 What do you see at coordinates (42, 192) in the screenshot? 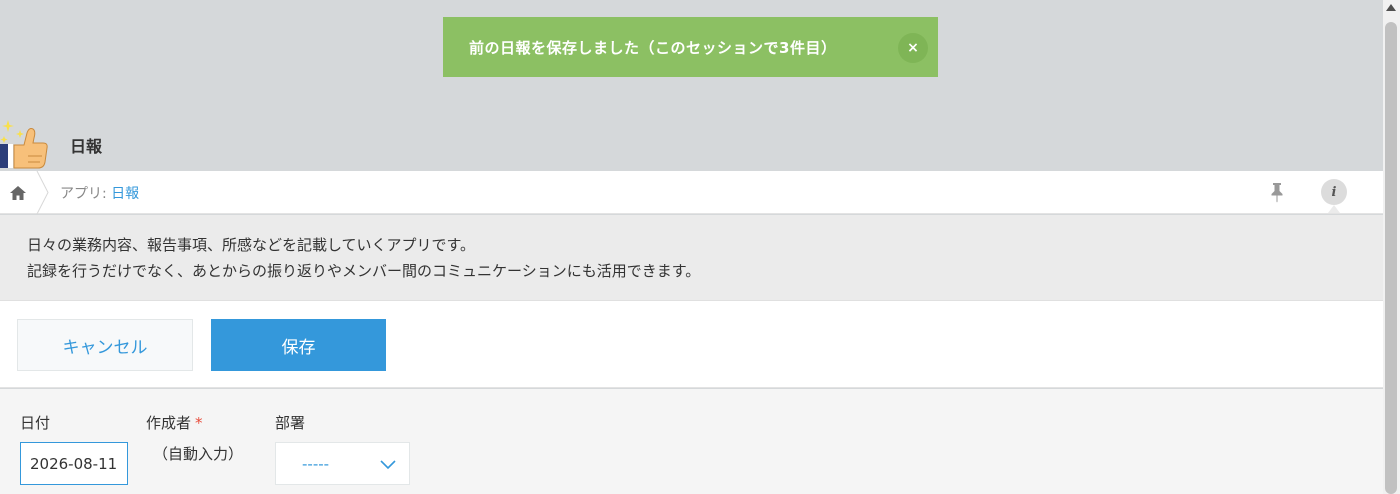
I see `breadcrumb-separator` at bounding box center [42, 192].